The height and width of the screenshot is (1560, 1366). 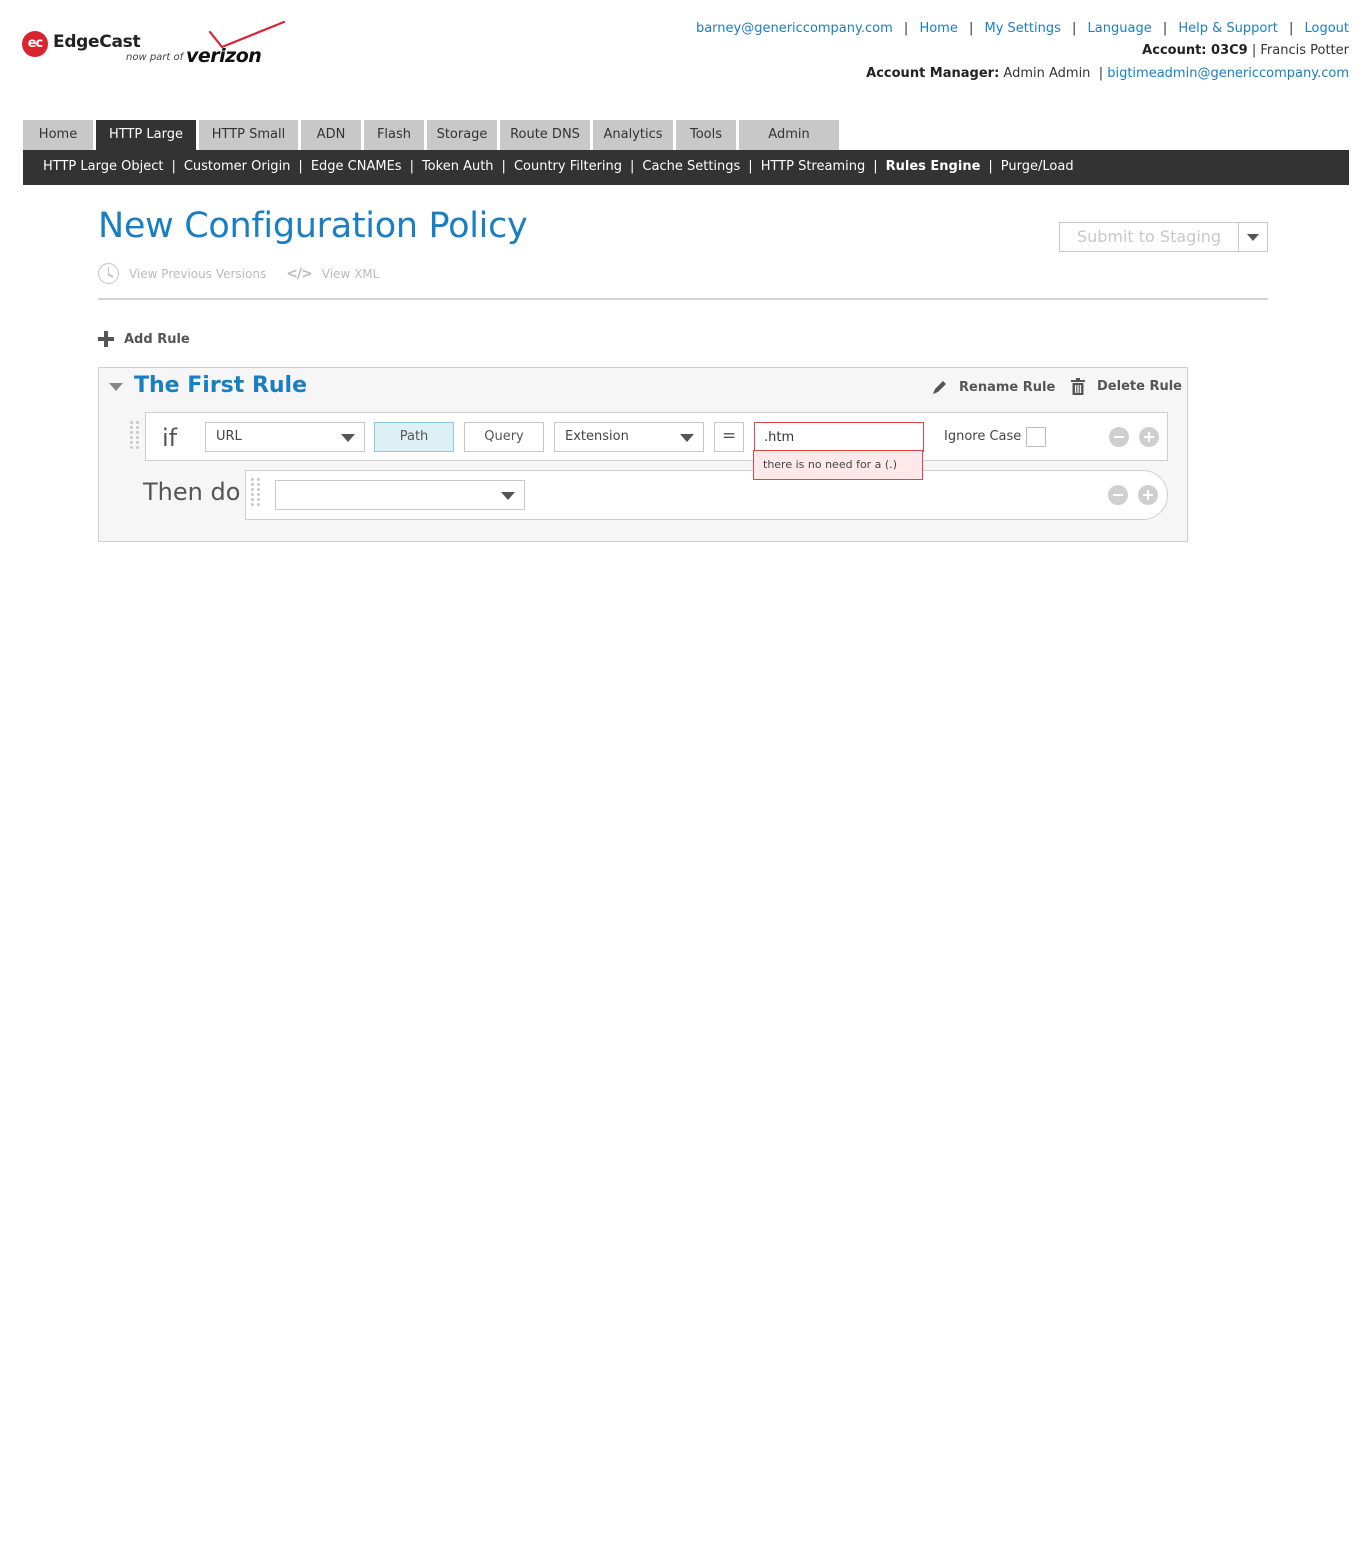 I want to click on help-support-link: Help & Support, so click(x=1227, y=28).